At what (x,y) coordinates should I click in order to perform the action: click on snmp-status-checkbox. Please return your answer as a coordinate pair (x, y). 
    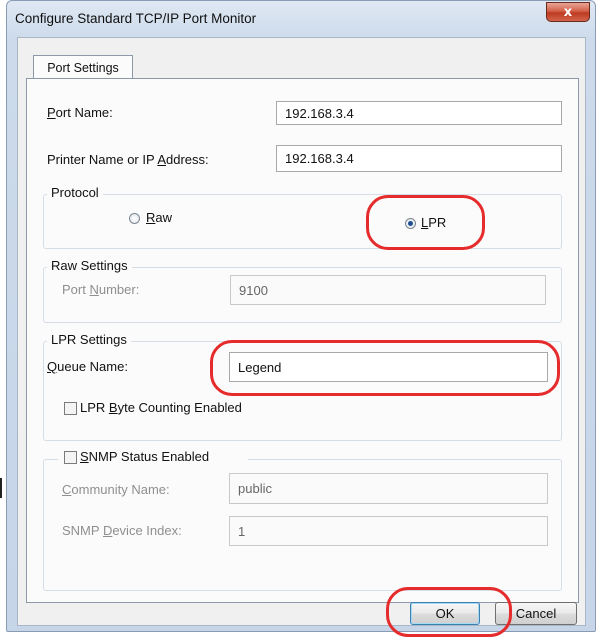
    Looking at the image, I should click on (70, 457).